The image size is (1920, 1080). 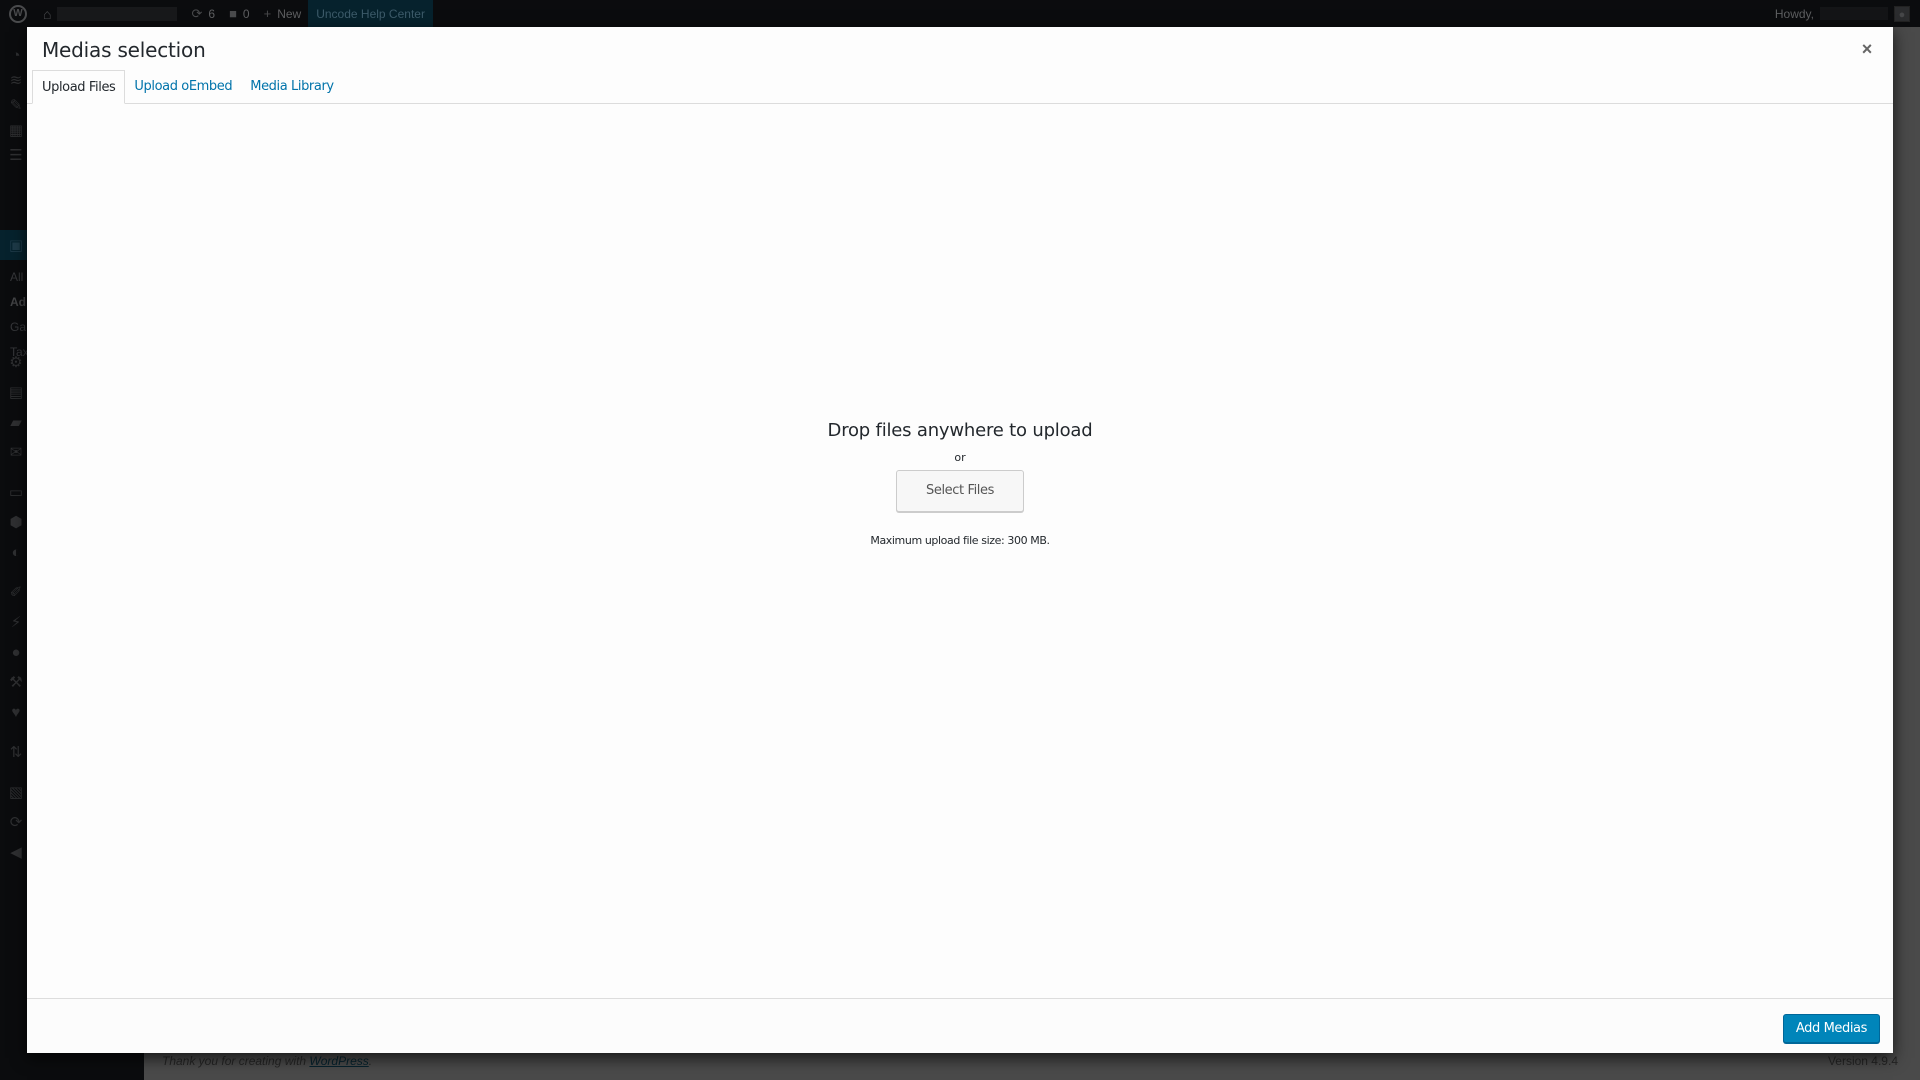 I want to click on comments-count: 0, so click(x=246, y=13).